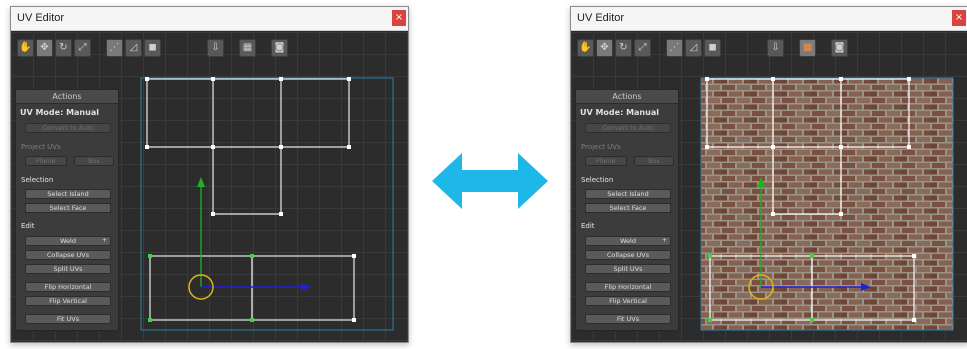 The image size is (967, 349). What do you see at coordinates (104, 240) in the screenshot?
I see `weld-caret: +` at bounding box center [104, 240].